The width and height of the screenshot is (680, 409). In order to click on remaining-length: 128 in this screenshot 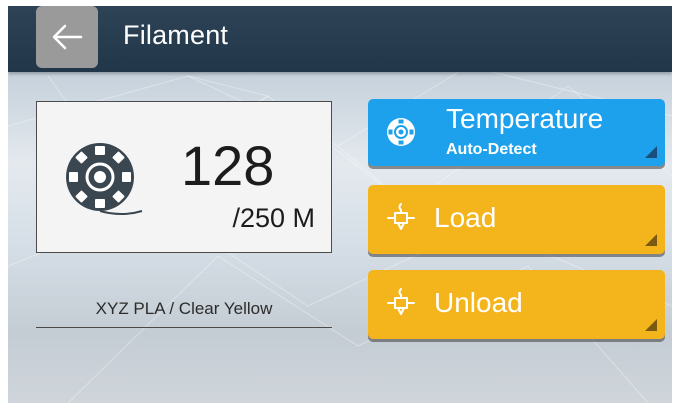, I will do `click(228, 165)`.